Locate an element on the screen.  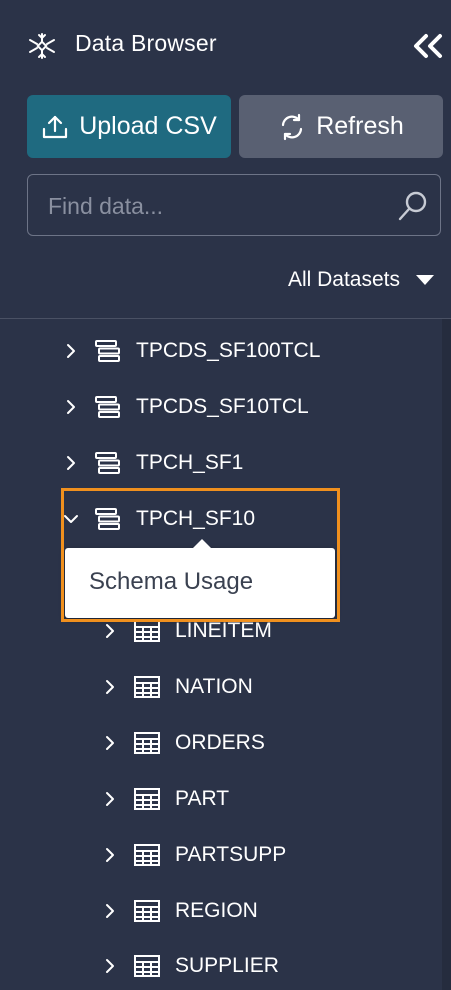
tree-item-table: SUPPLIER is located at coordinates (190, 966).